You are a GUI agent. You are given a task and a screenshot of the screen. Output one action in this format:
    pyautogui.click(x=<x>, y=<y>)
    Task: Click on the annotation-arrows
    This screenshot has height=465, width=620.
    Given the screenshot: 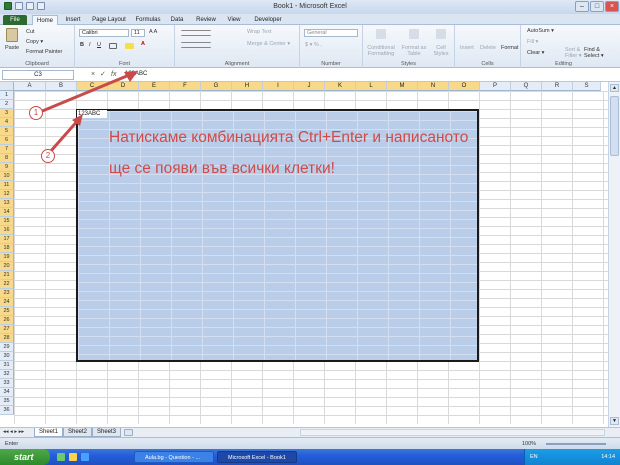 What is the action you would take?
    pyautogui.click(x=88, y=112)
    